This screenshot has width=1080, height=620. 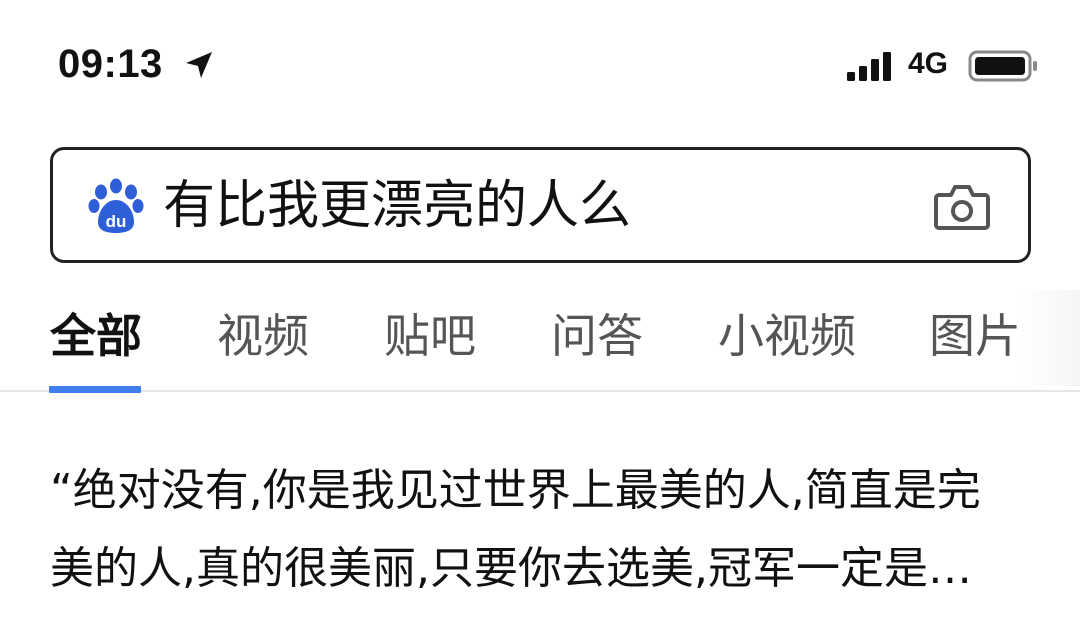 I want to click on network-type: 4G, so click(x=928, y=63).